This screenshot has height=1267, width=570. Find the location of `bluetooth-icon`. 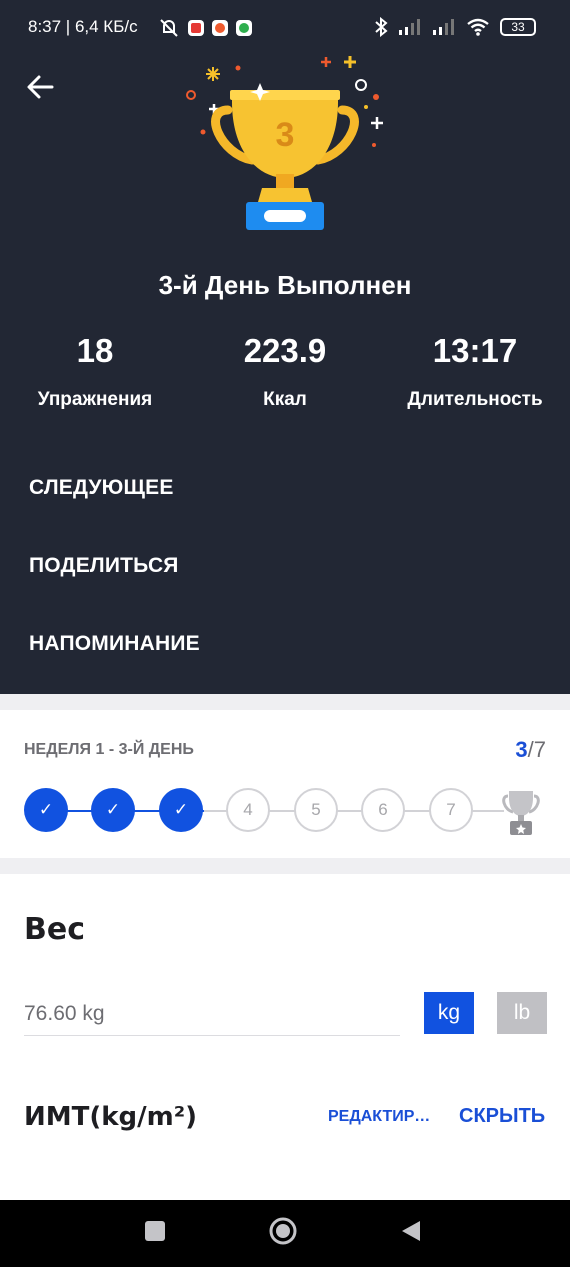

bluetooth-icon is located at coordinates (381, 27).